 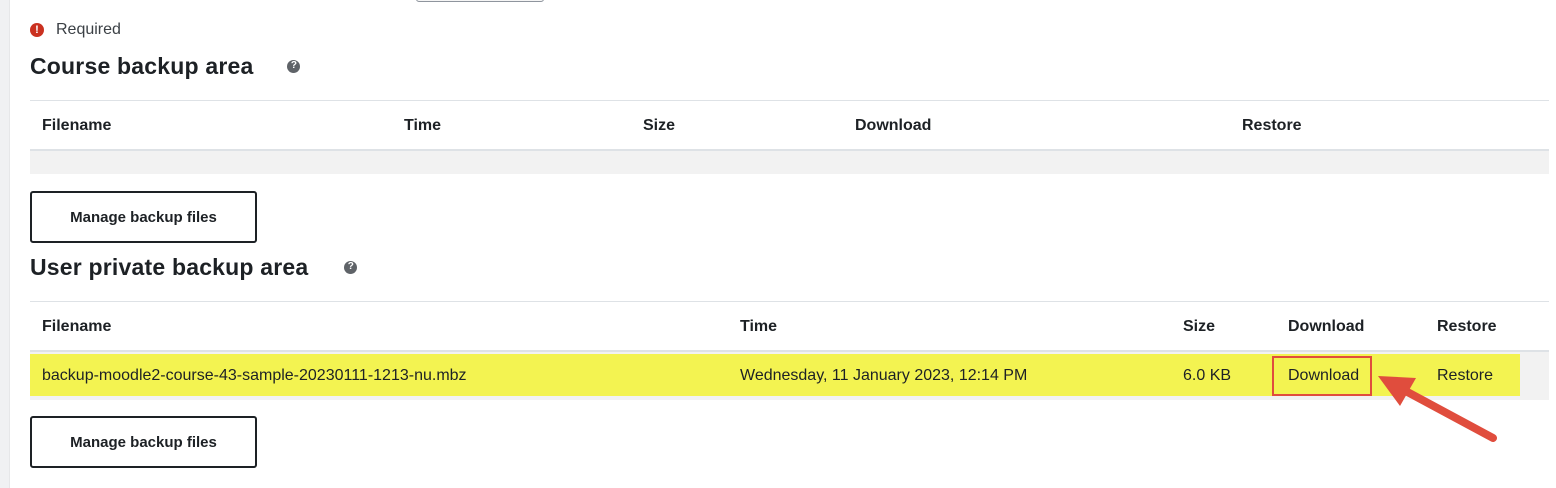 I want to click on course-backup-area-heading: Course backup area, so click(x=142, y=65).